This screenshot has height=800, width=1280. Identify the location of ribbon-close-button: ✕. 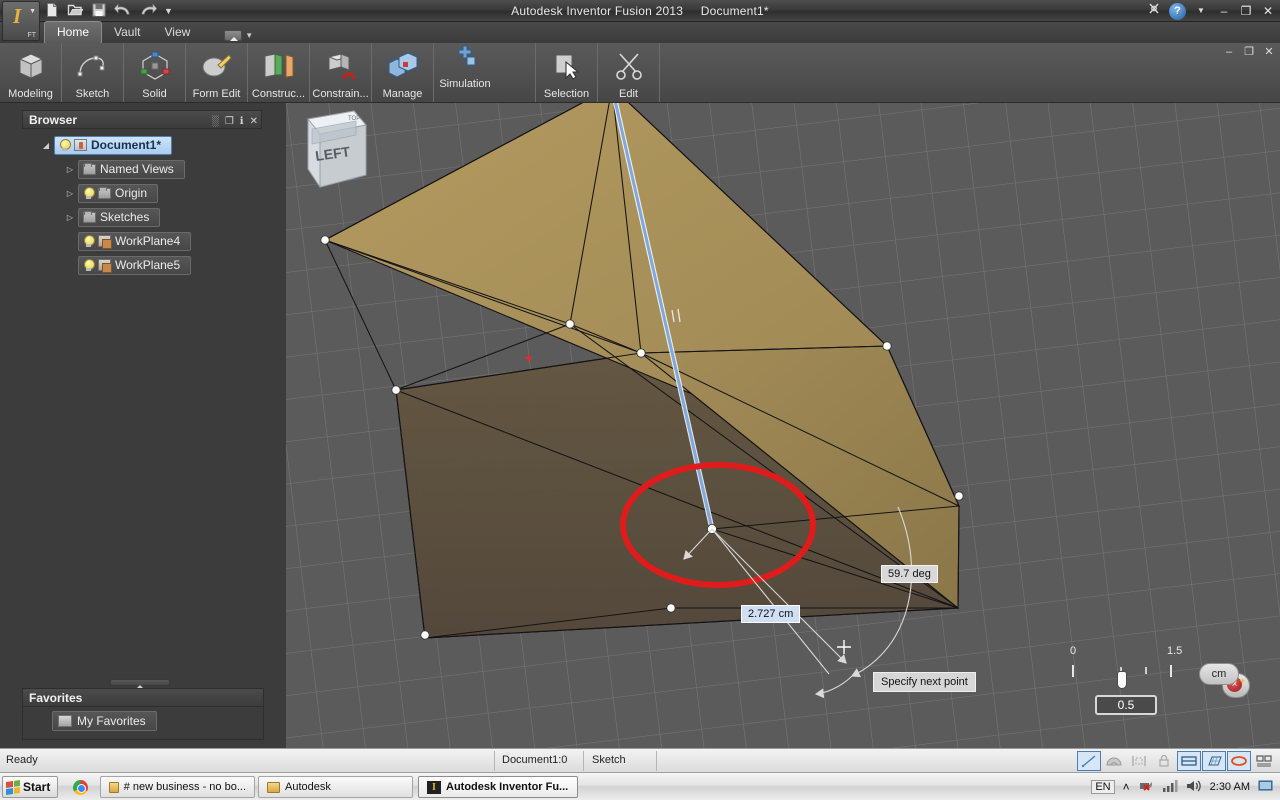
(1269, 51).